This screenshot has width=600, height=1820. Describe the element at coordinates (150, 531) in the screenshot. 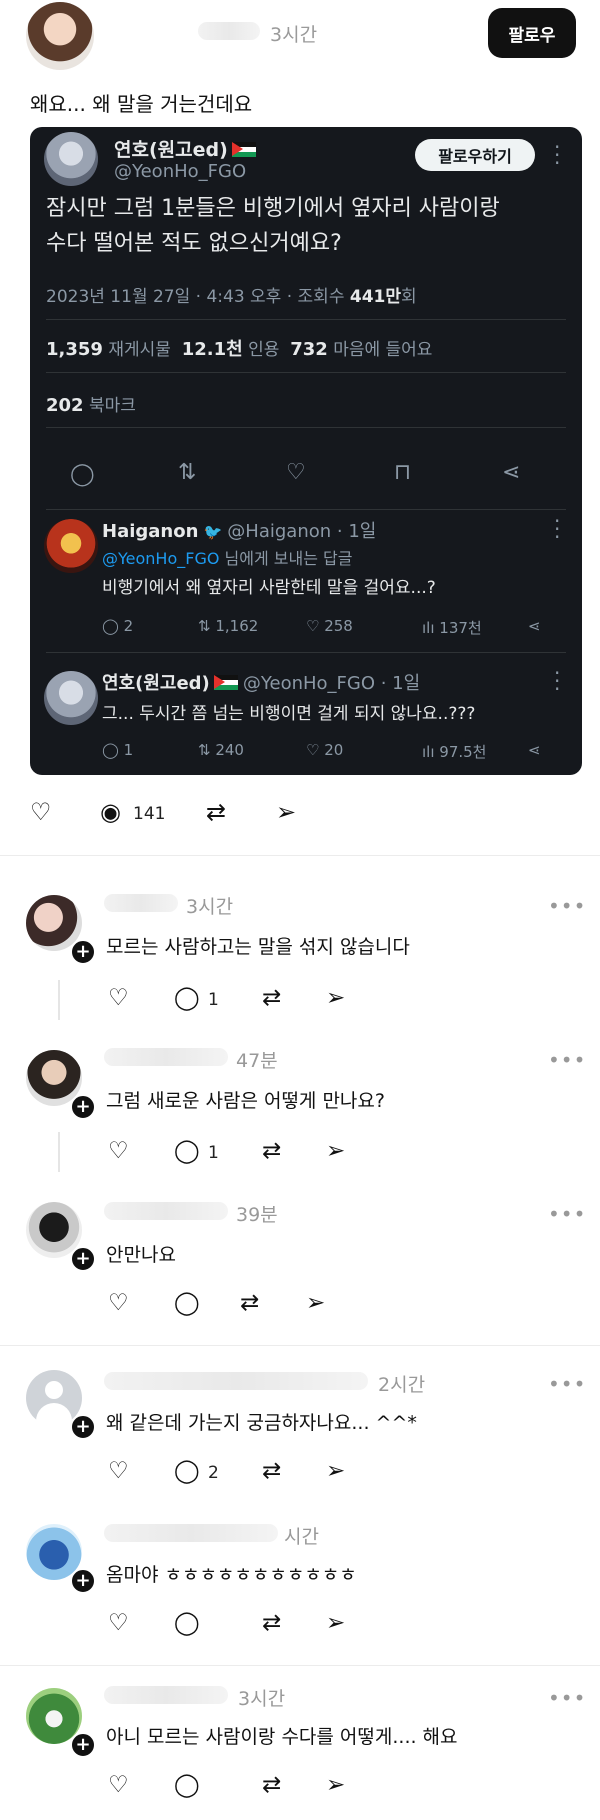

I see `reply-name: Haiganon` at that location.